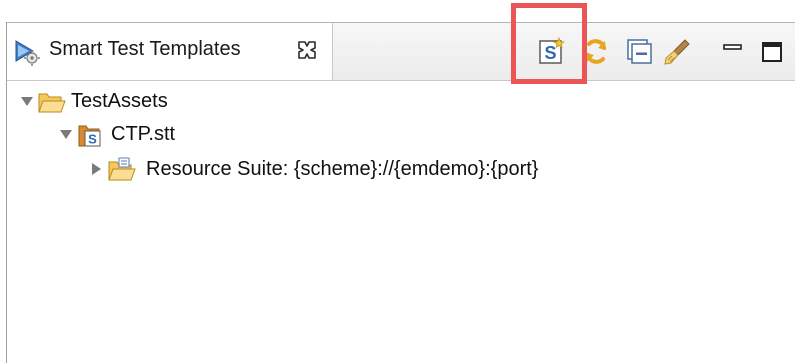 The width and height of the screenshot is (795, 363). What do you see at coordinates (143, 134) in the screenshot?
I see `tree-node-label: CTP.stt` at bounding box center [143, 134].